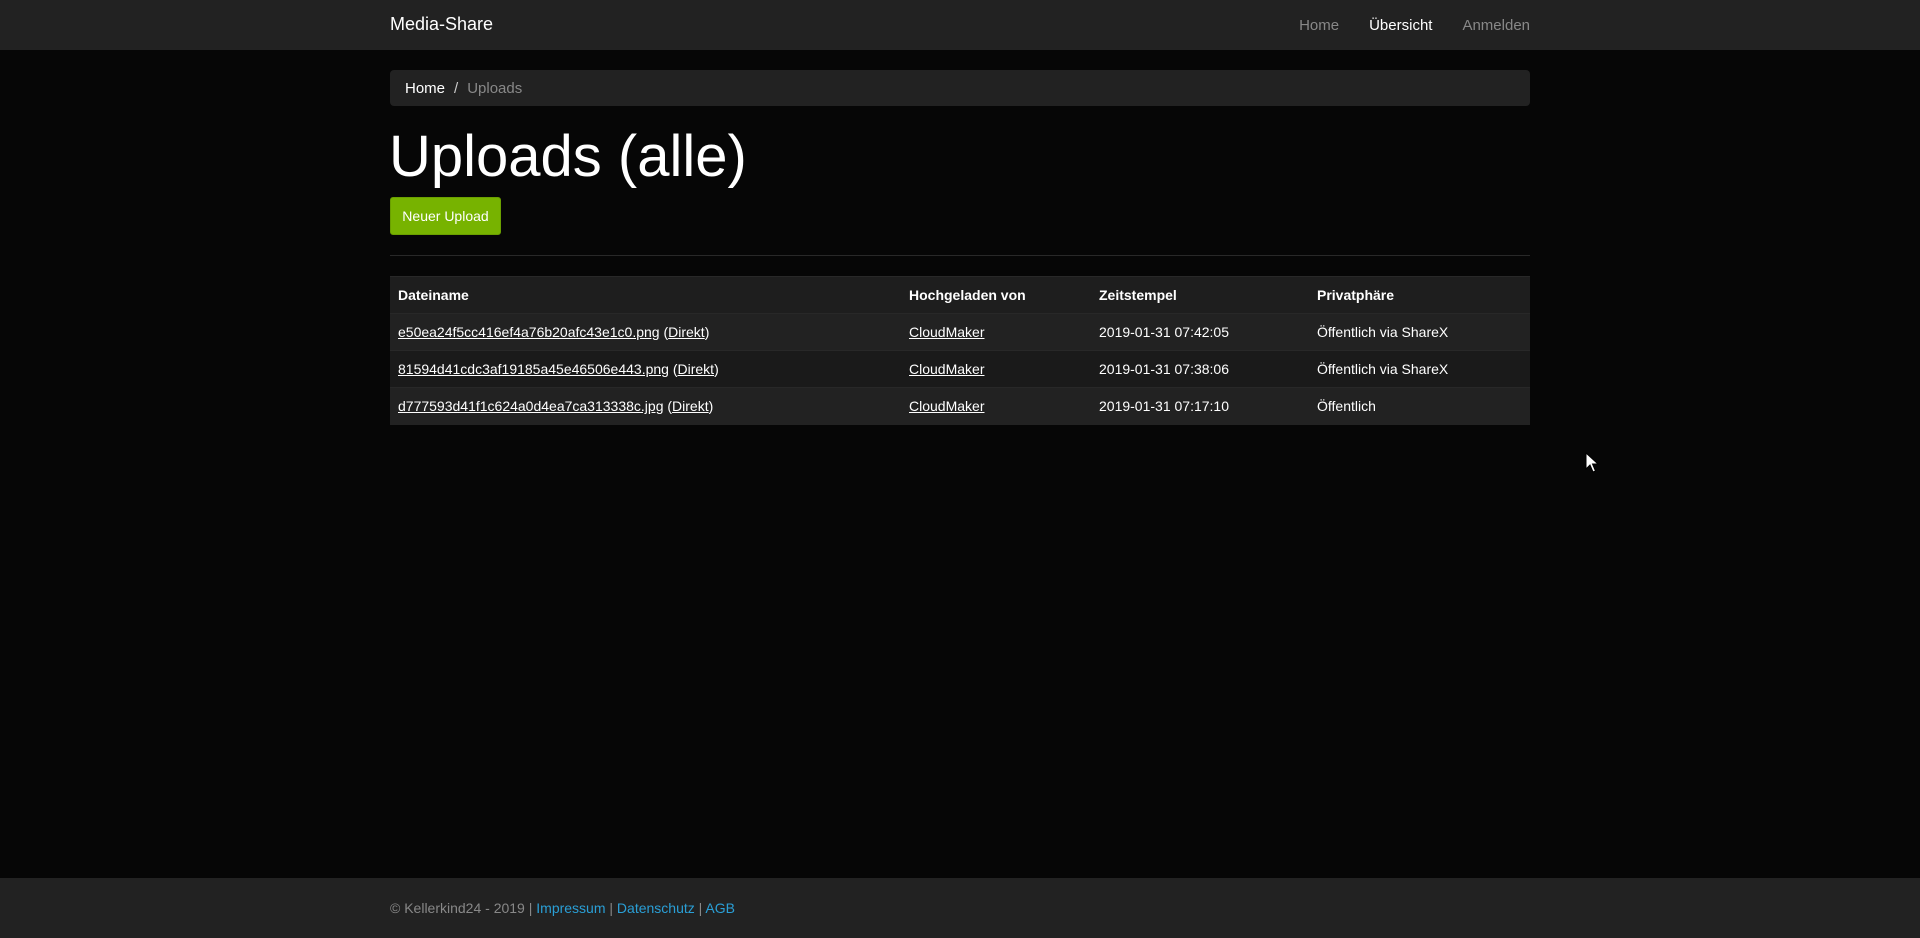 The image size is (1920, 938). I want to click on privacy-cell: Öffentlich, so click(1419, 406).